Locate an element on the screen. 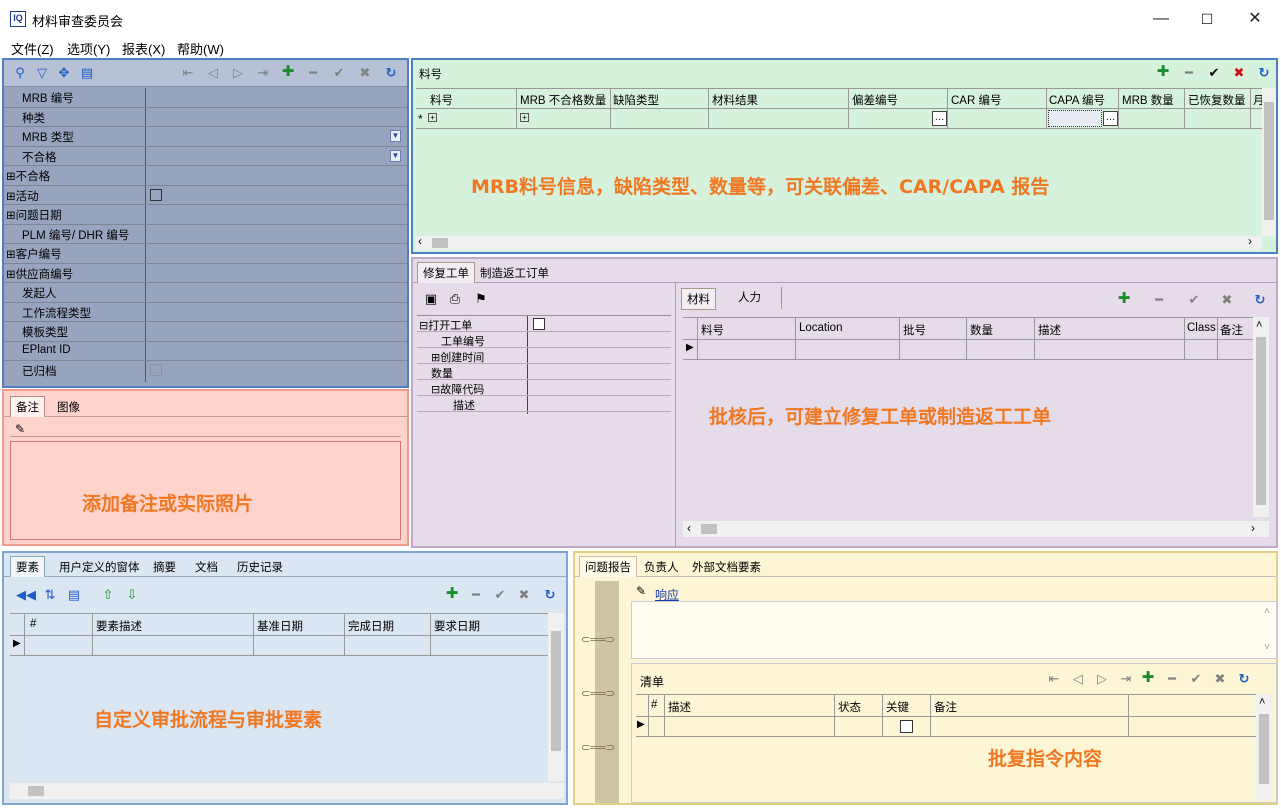  elements-remove-icon: ━ is located at coordinates (476, 595).